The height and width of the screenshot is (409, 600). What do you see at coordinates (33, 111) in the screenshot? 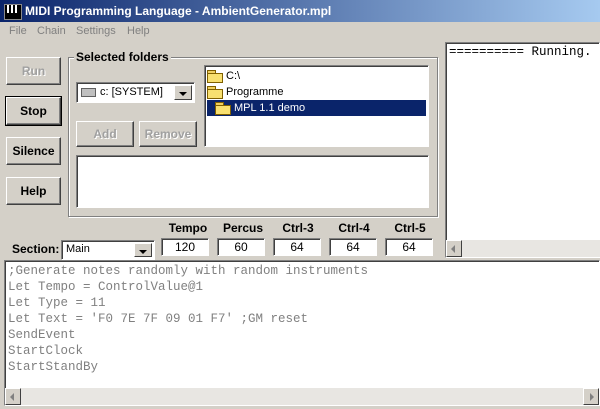
I see `stop-button: Stop` at bounding box center [33, 111].